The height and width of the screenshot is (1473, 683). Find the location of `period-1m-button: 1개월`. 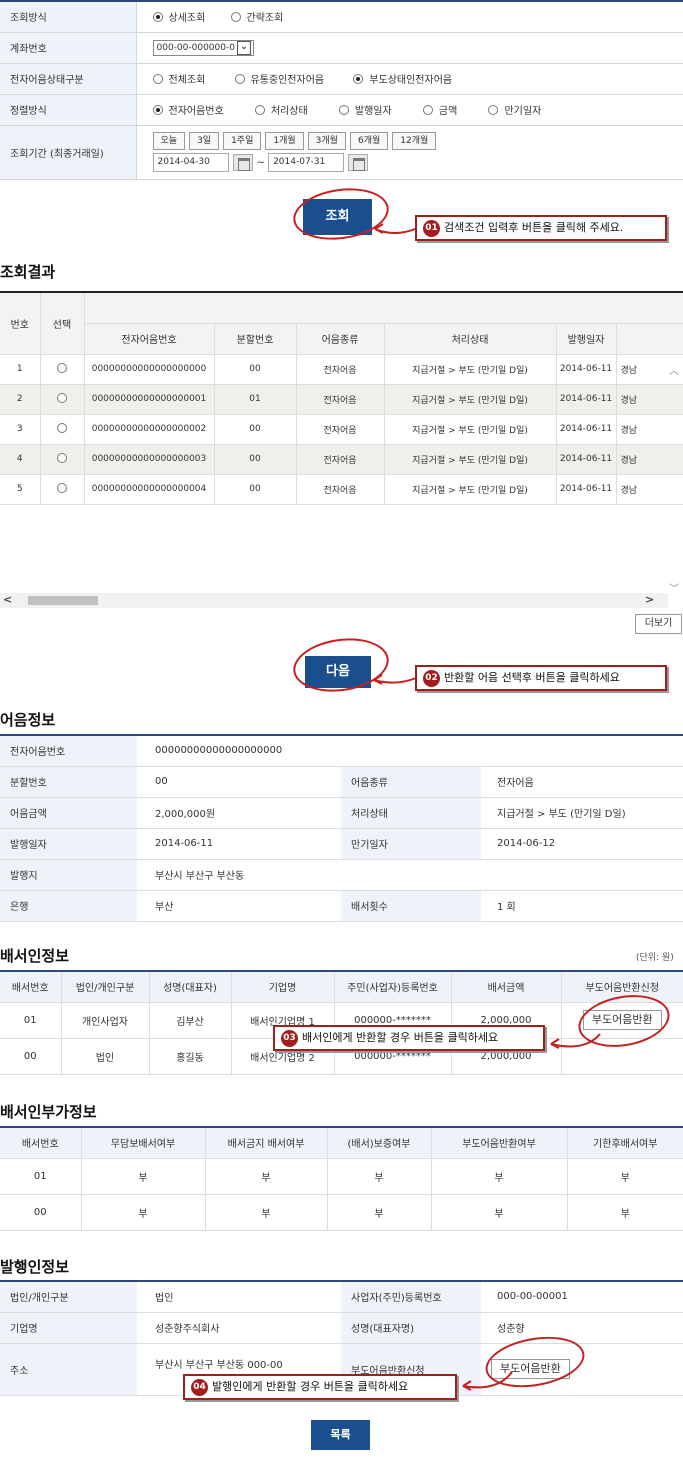

period-1m-button: 1개월 is located at coordinates (284, 141).